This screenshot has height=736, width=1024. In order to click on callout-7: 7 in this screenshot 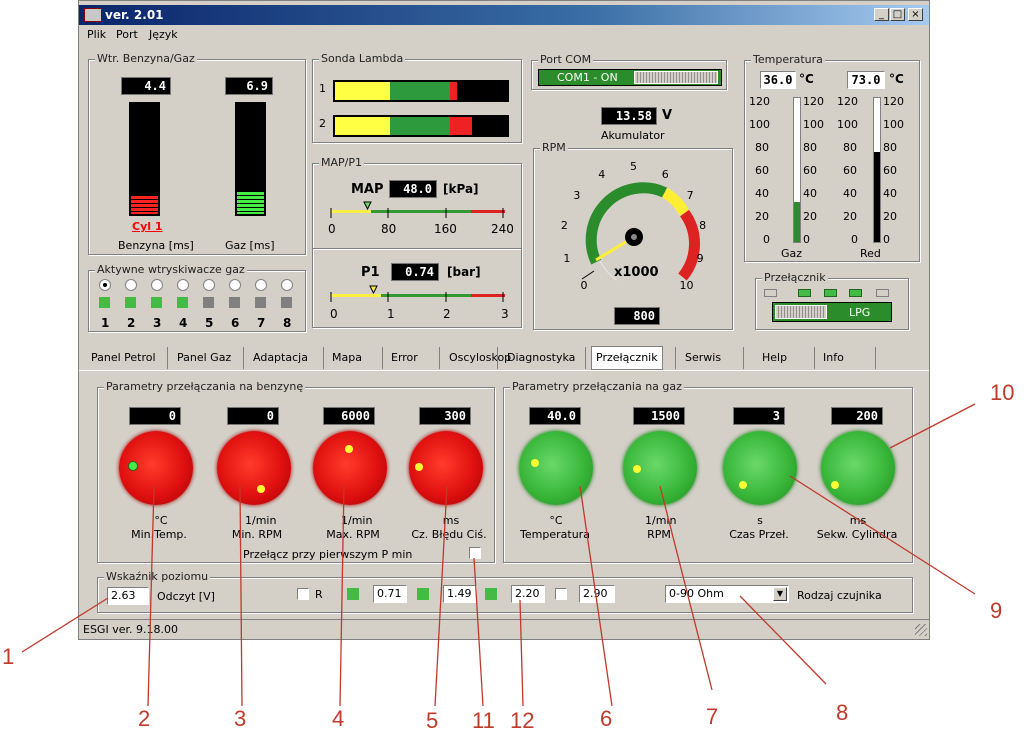, I will do `click(712, 716)`.